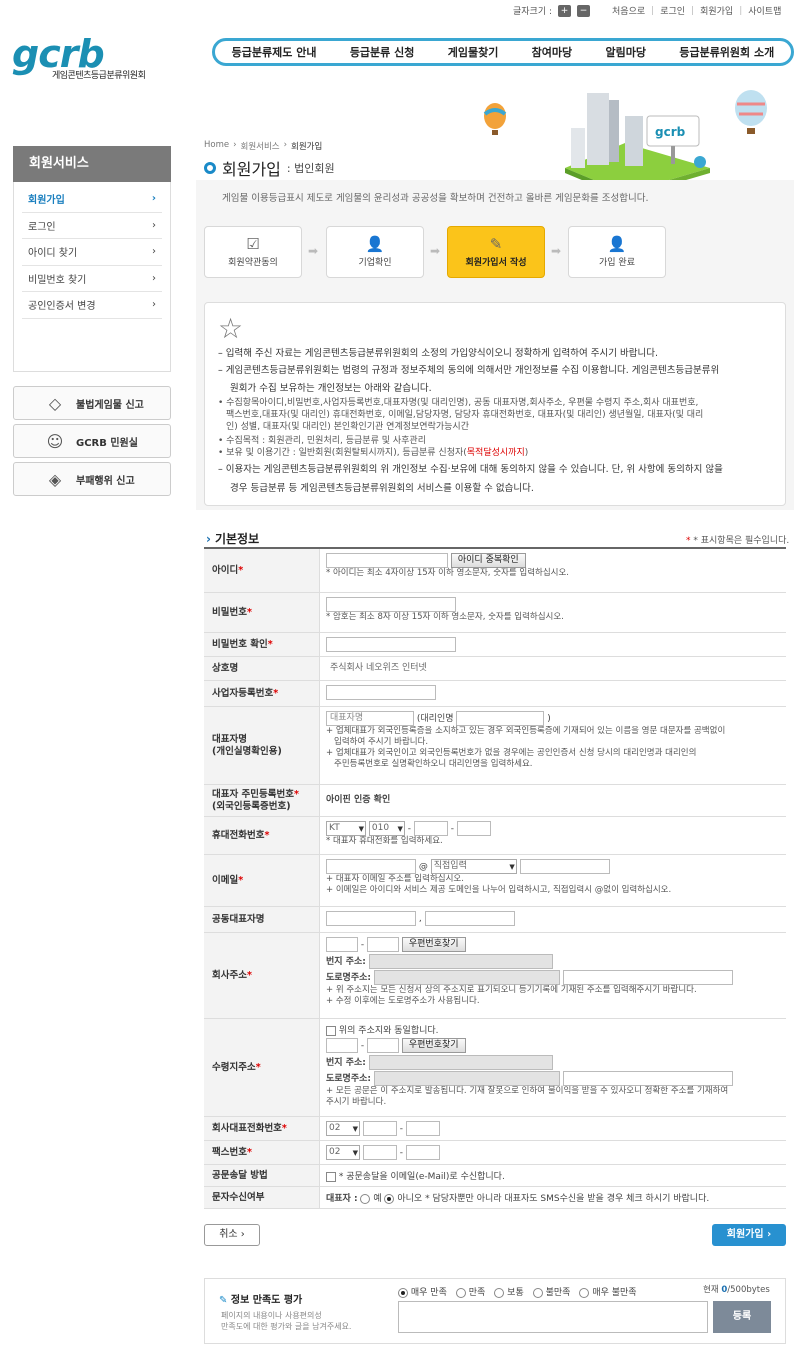 This screenshot has width=800, height=1365. I want to click on password-confirm-input, so click(391, 644).